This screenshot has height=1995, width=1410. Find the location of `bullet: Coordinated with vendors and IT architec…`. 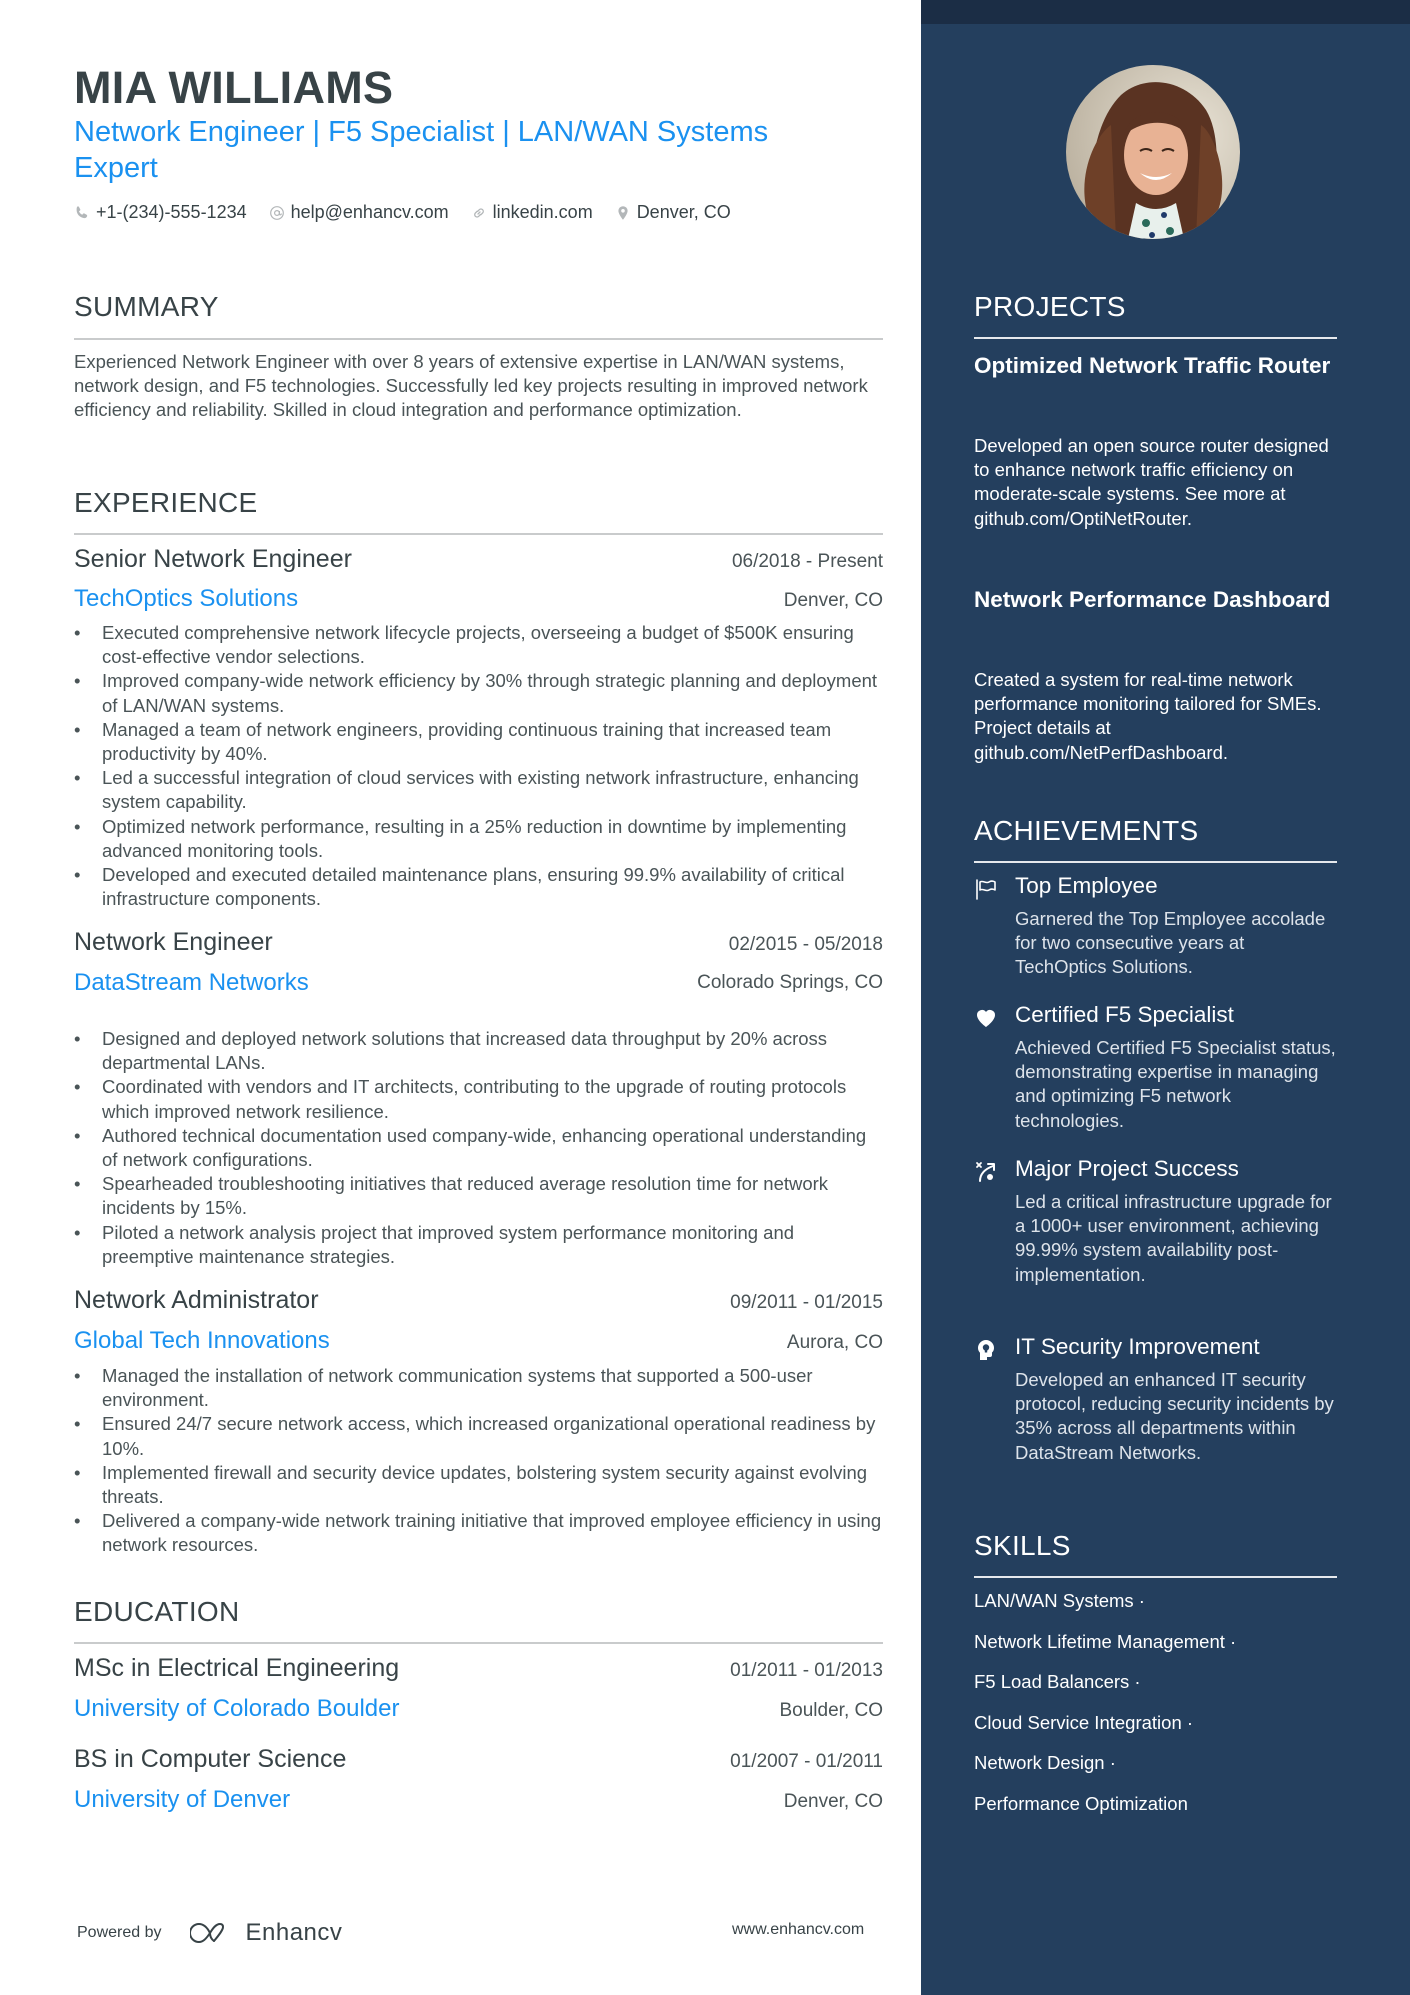

bullet: Coordinated with vendors and IT architec… is located at coordinates (478, 1099).